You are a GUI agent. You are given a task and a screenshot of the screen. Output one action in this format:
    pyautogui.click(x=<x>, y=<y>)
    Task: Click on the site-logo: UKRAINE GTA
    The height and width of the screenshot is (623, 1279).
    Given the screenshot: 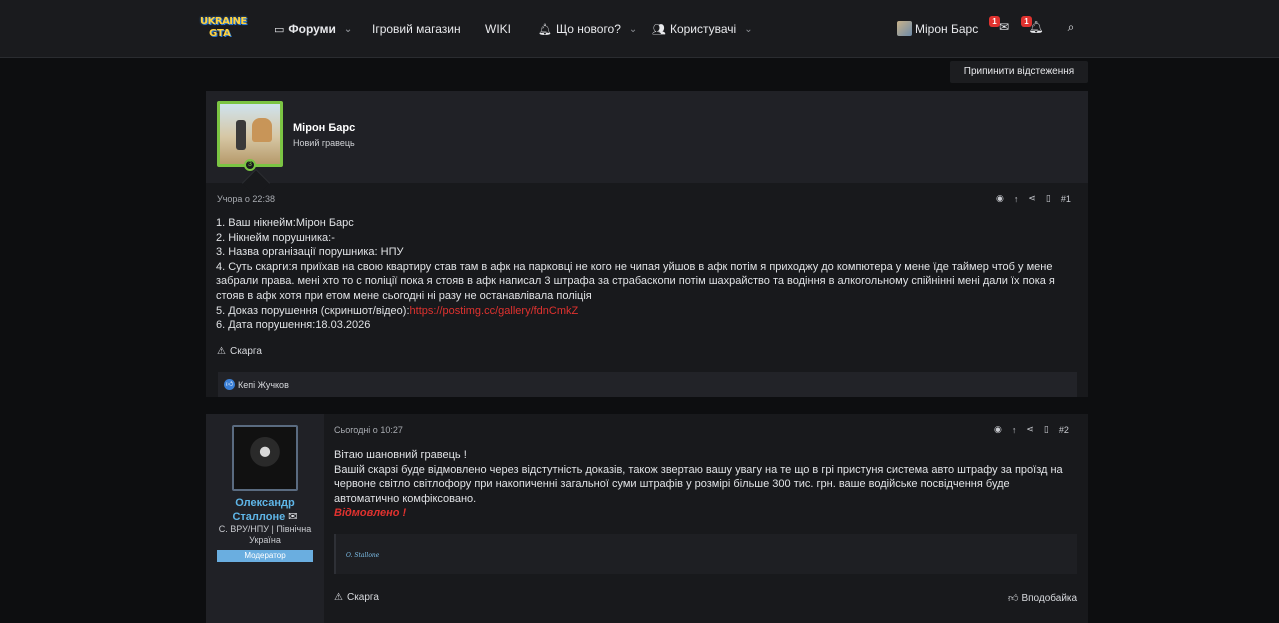 What is the action you would take?
    pyautogui.click(x=223, y=29)
    